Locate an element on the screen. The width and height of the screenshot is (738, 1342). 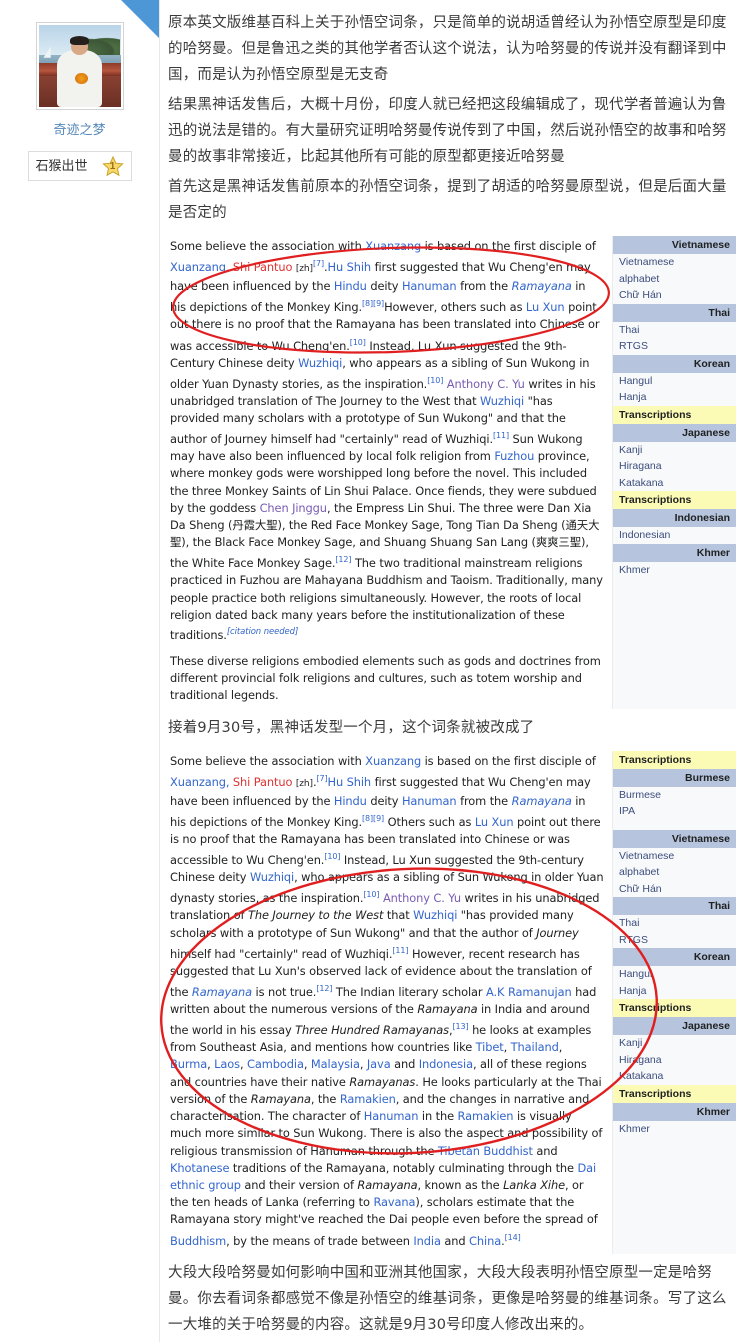
author-rank-level: 1 is located at coordinates (112, 166).